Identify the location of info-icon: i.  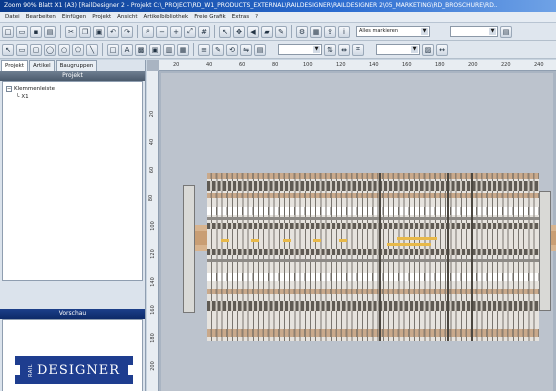
(344, 31).